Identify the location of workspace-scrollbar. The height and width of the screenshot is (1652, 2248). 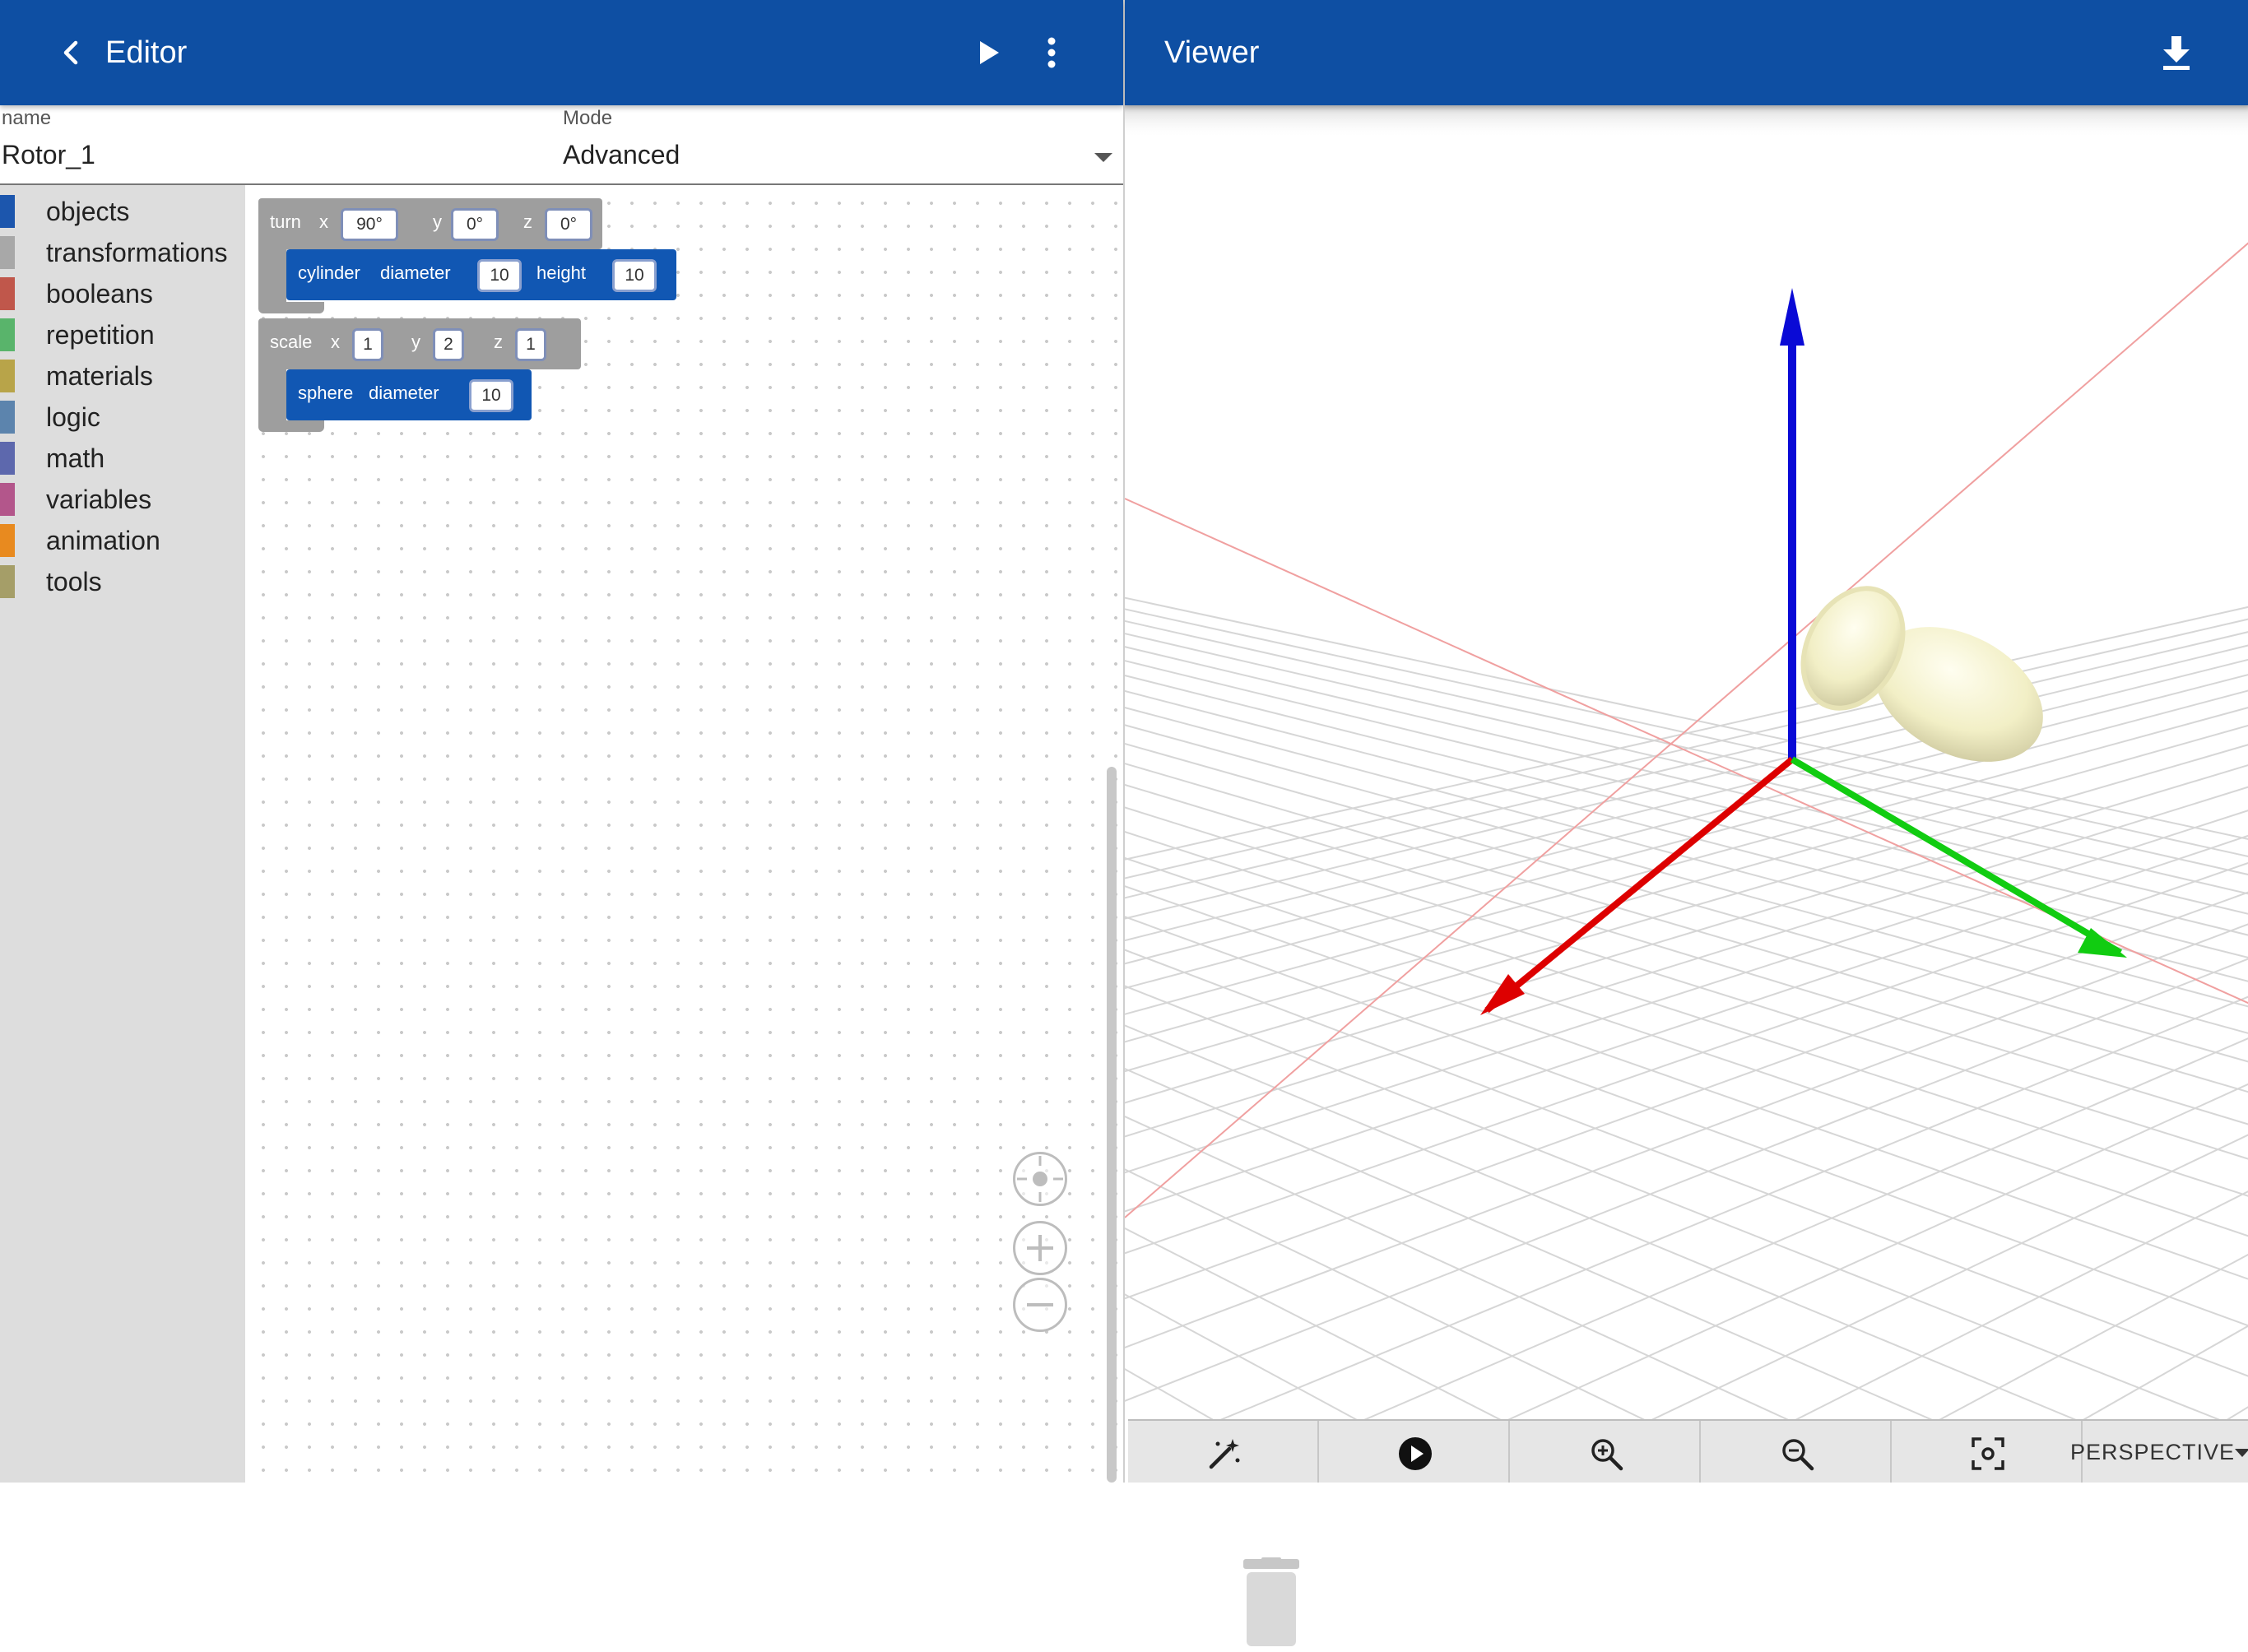
(1112, 1125).